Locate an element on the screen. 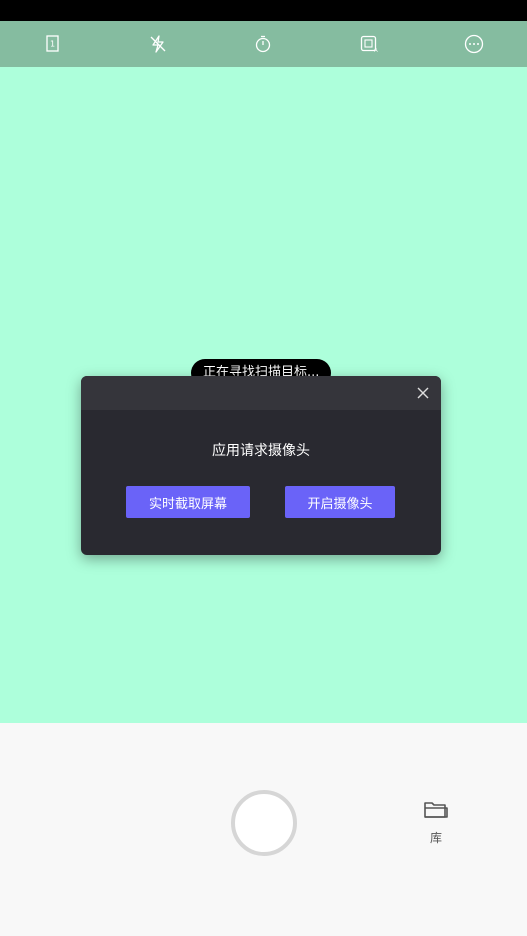 Image resolution: width=527 pixels, height=936 pixels. camera-request-dialog: 应用请求摄像头 实时截取屏幕 开启摄像头 is located at coordinates (261, 465).